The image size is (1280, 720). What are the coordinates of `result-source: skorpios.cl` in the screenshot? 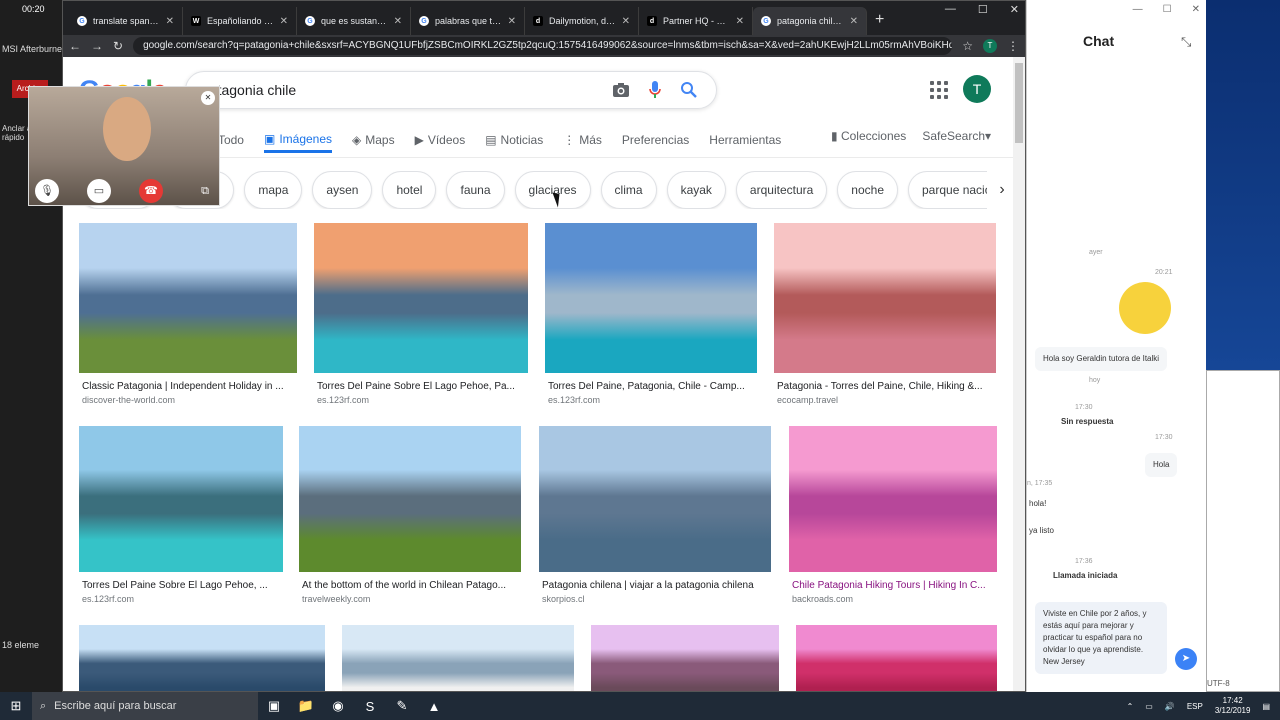 It's located at (655, 599).